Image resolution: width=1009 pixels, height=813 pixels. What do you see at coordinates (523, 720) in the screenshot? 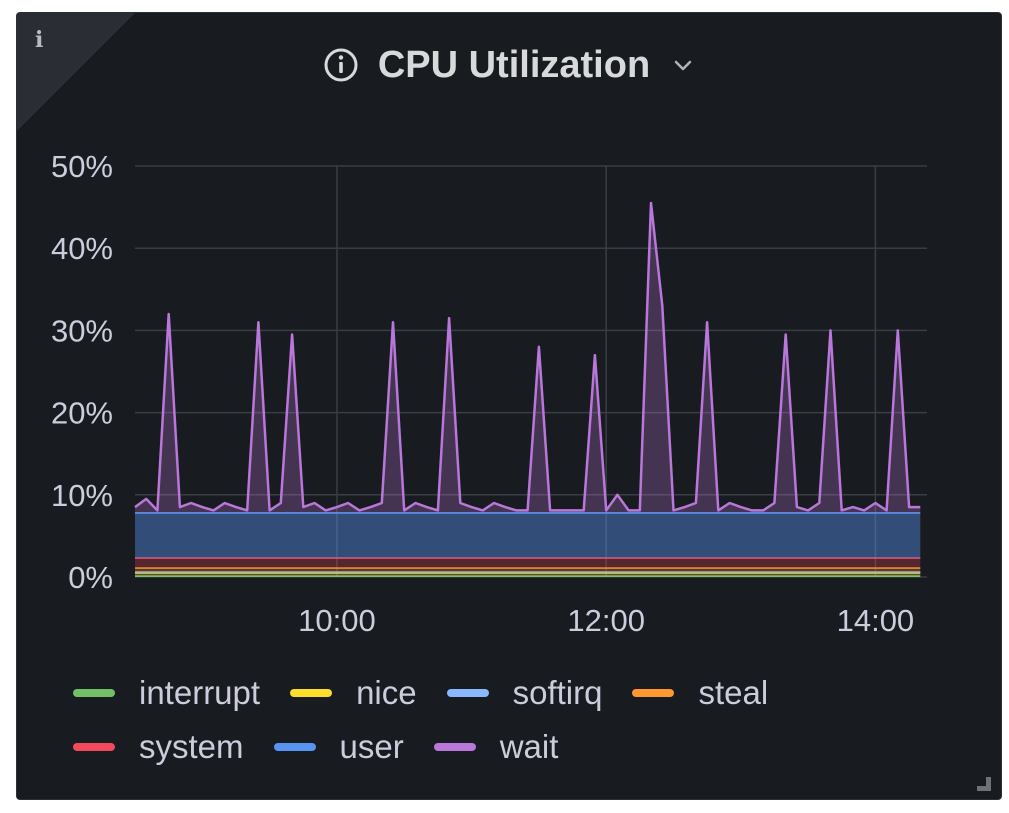
I see `chart-legend: interrupt nice softirq steal system user wait` at bounding box center [523, 720].